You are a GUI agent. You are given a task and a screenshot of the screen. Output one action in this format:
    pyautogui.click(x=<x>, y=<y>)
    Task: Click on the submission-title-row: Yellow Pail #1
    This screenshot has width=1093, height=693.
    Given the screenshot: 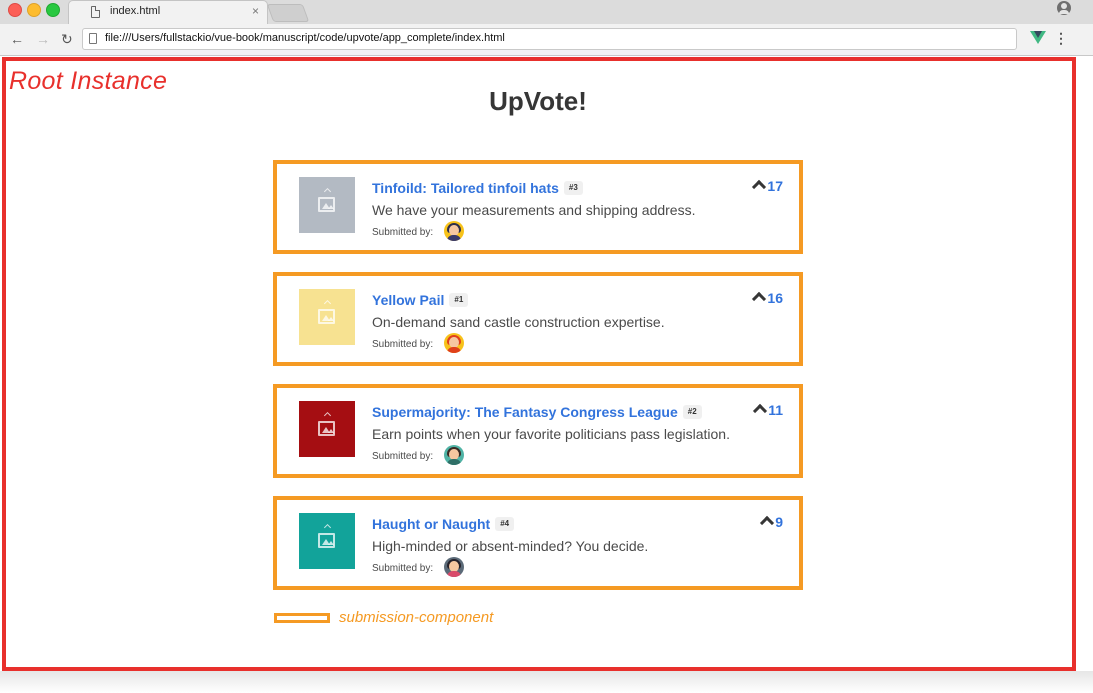 What is the action you would take?
    pyautogui.click(x=420, y=300)
    